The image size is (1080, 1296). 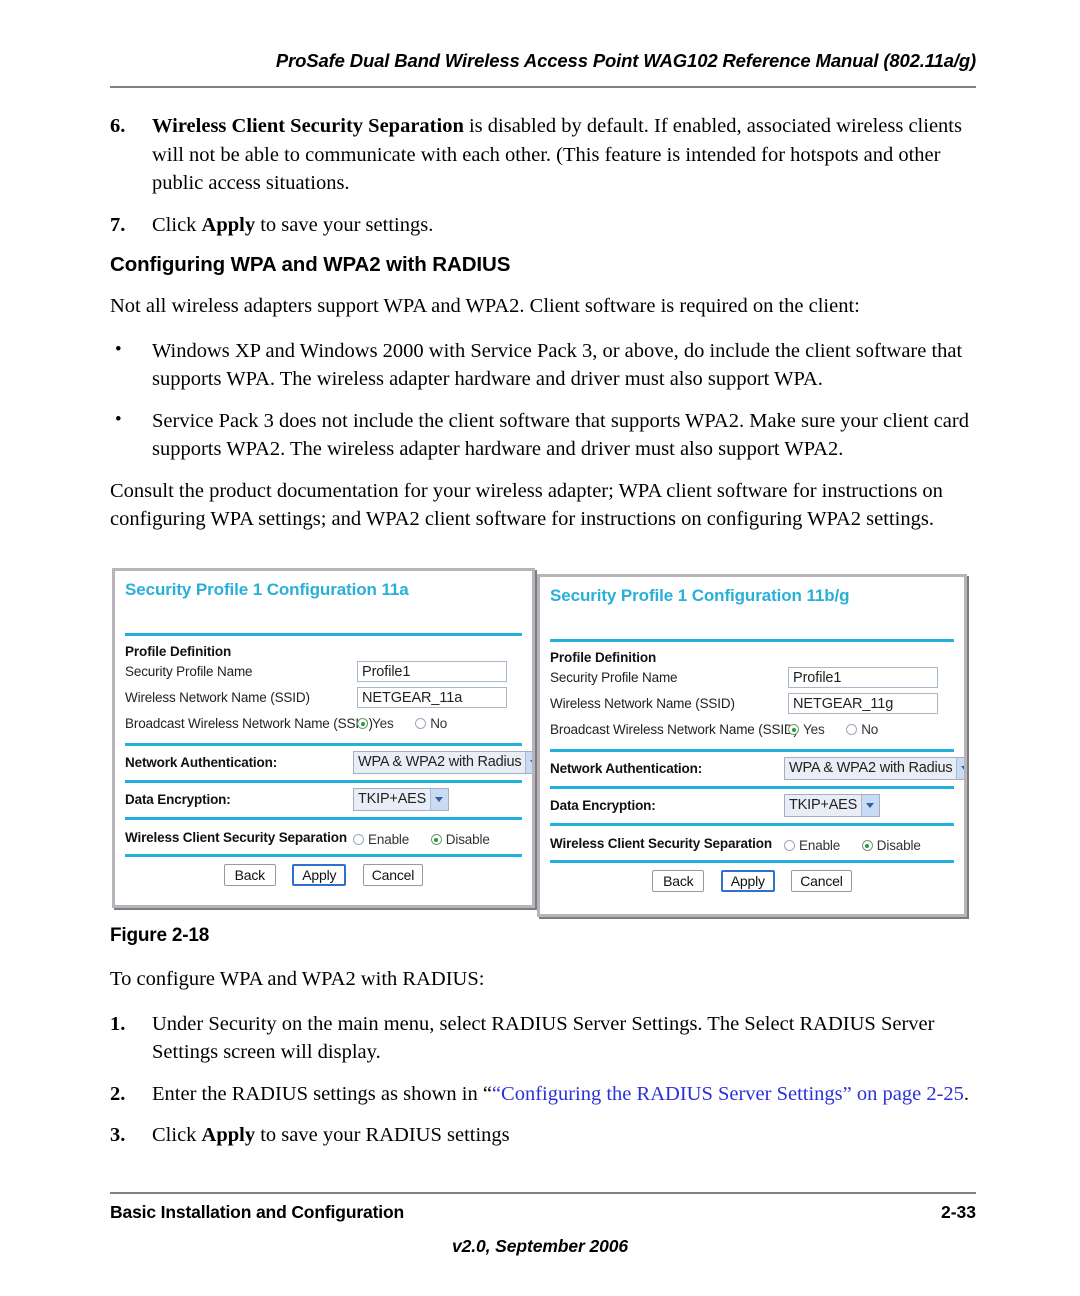 I want to click on radio-label: No, so click(x=870, y=730).